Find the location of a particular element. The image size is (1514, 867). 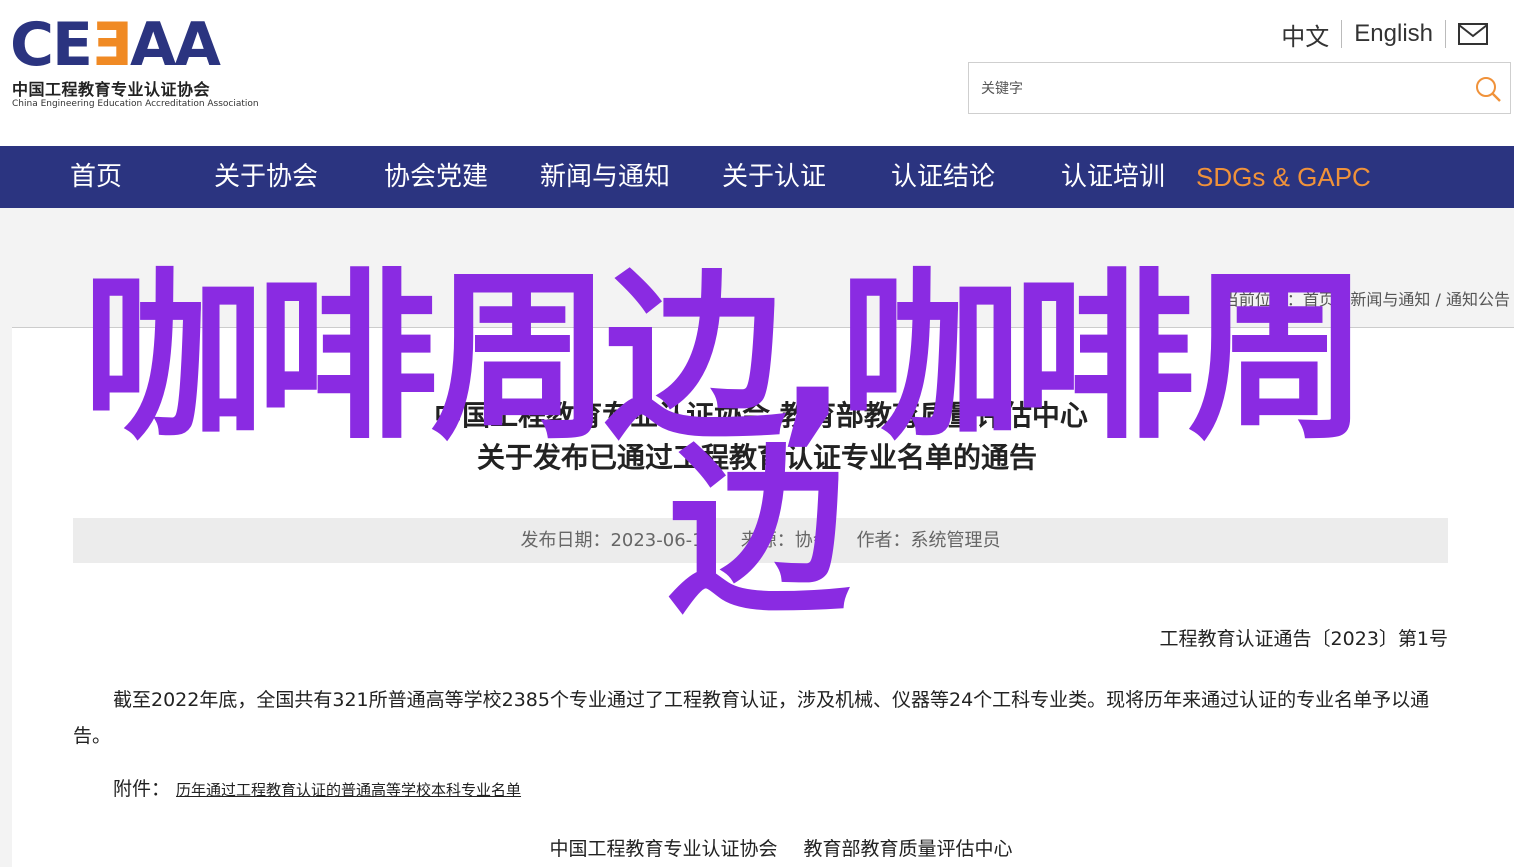

nav-item-sdgs: SDGs & GAPC is located at coordinates (1283, 177).